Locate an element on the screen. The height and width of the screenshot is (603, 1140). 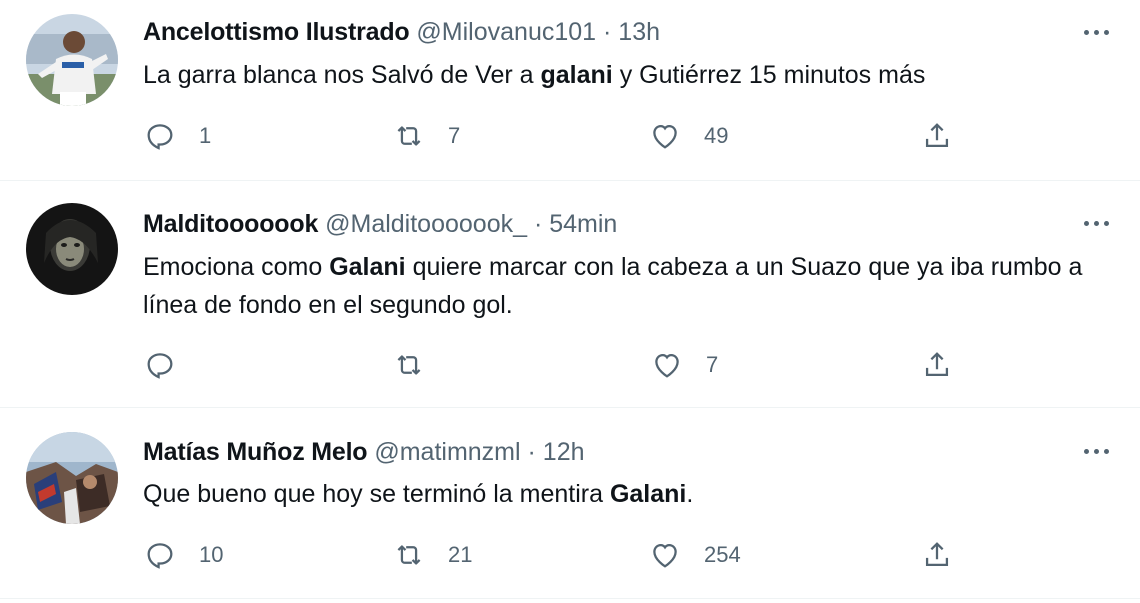
retweet-count: 21 is located at coordinates (460, 554).